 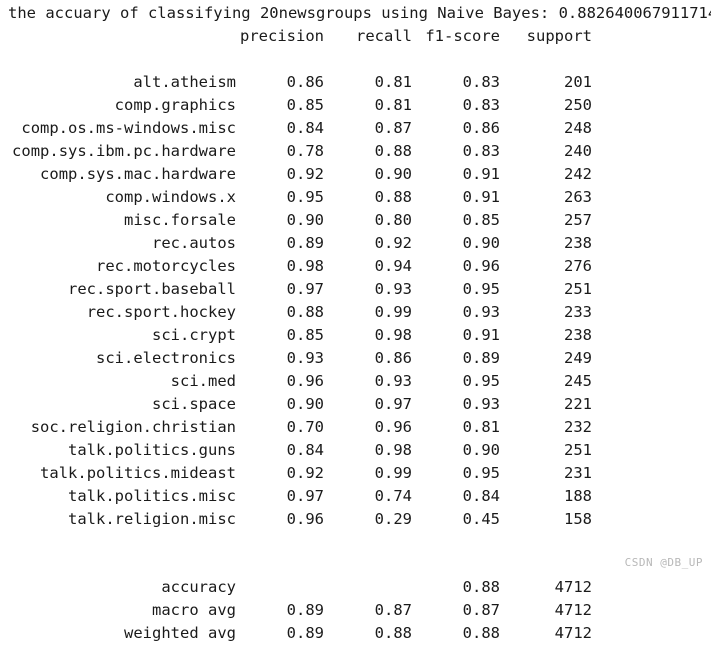 I want to click on table-header-row: precision recall f1-score support, so click(x=355, y=36).